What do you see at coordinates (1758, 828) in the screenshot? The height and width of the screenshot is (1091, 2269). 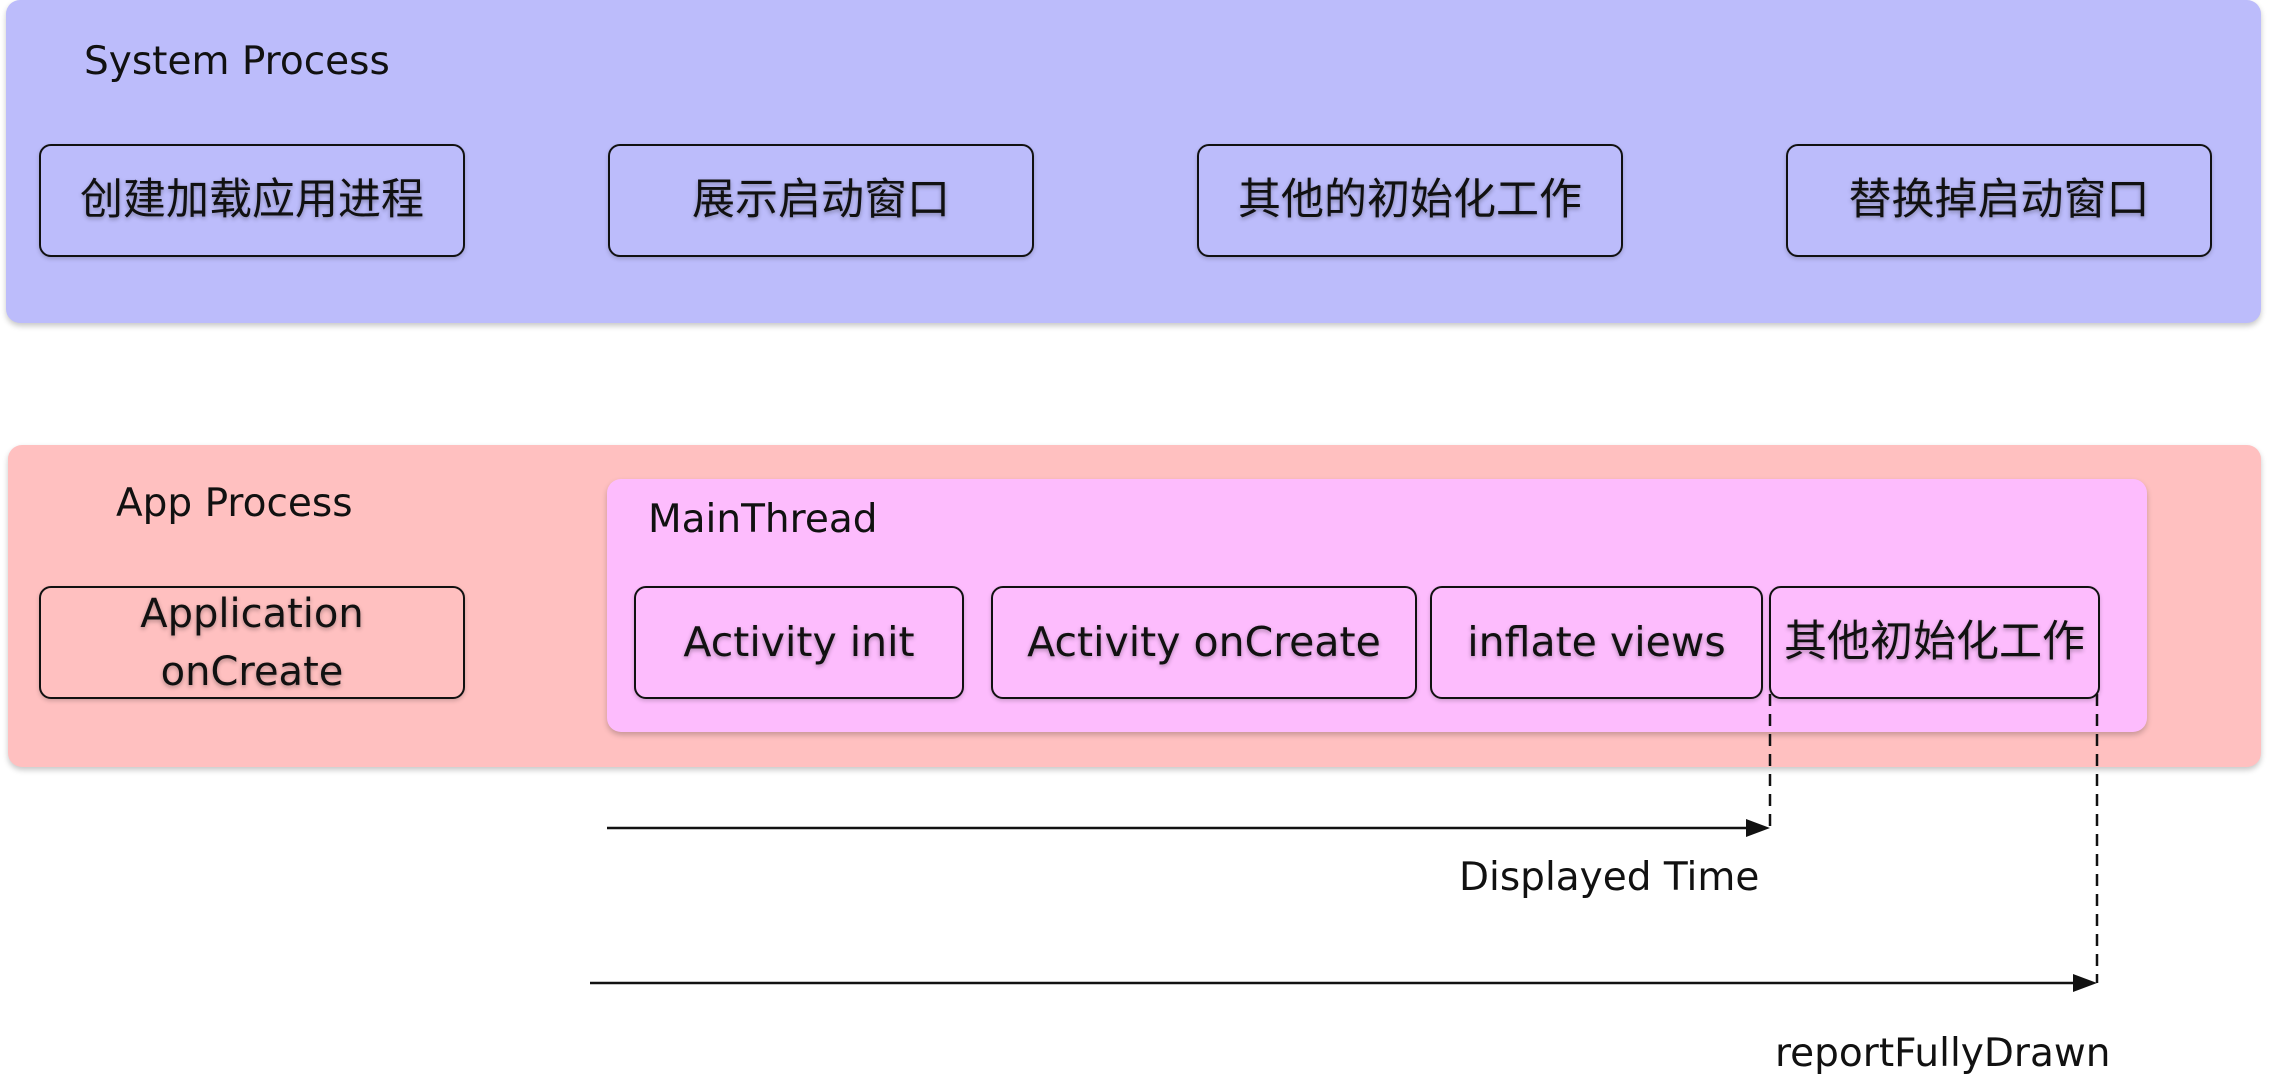 I see `displayed-time-arrowhead` at bounding box center [1758, 828].